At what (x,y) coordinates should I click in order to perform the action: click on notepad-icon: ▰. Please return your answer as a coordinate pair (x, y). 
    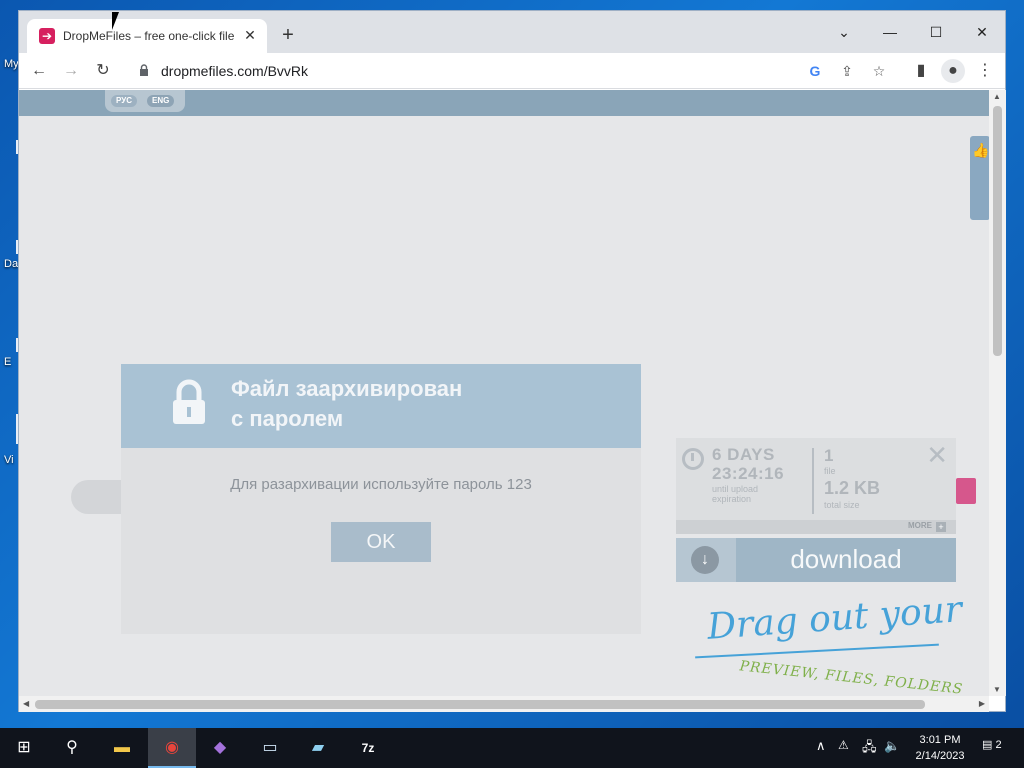
    Looking at the image, I should click on (318, 748).